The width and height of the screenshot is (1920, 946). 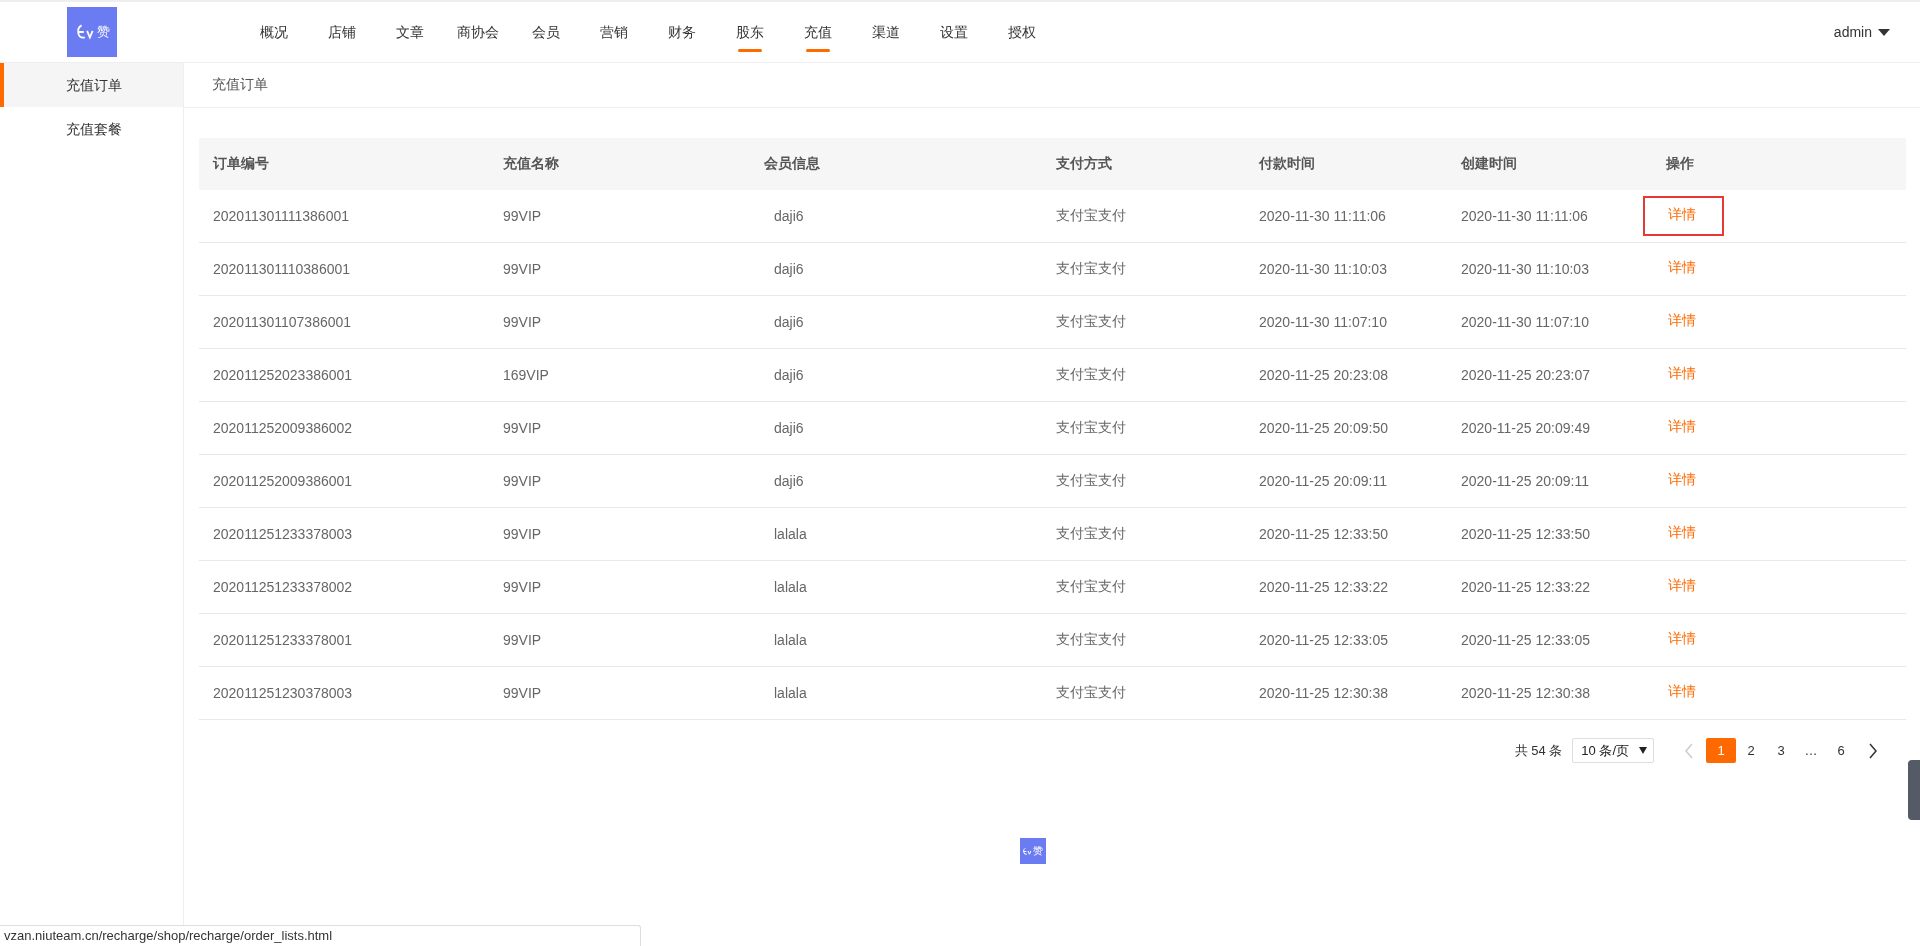 What do you see at coordinates (91, 85) in the screenshot?
I see `sidebar-item: 充值订单` at bounding box center [91, 85].